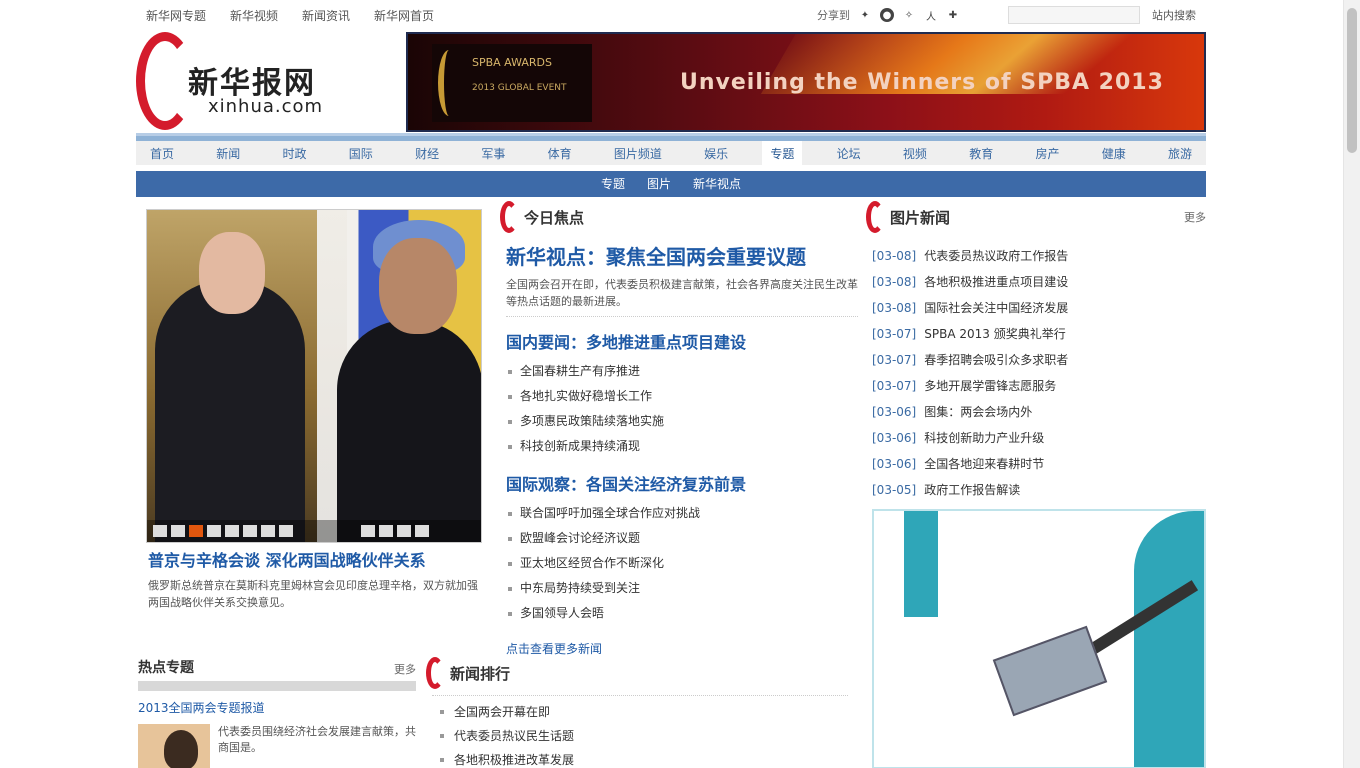 This screenshot has height=768, width=1360. I want to click on list-item: [03-06] 图集：两会会场内外, so click(1039, 412).